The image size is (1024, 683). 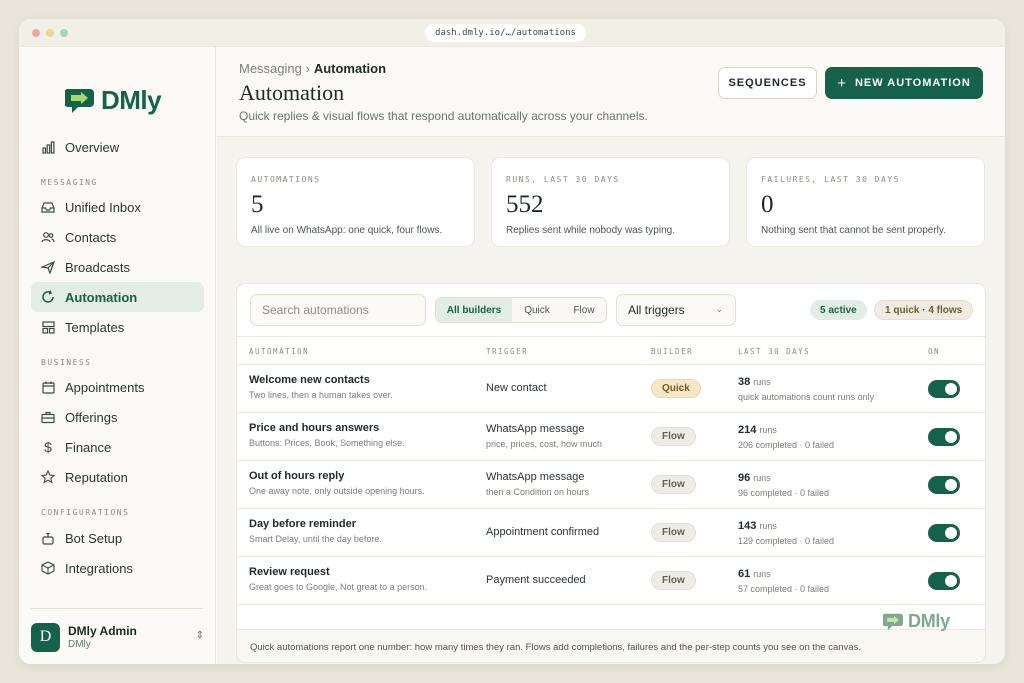 I want to click on send-icon, so click(x=48, y=267).